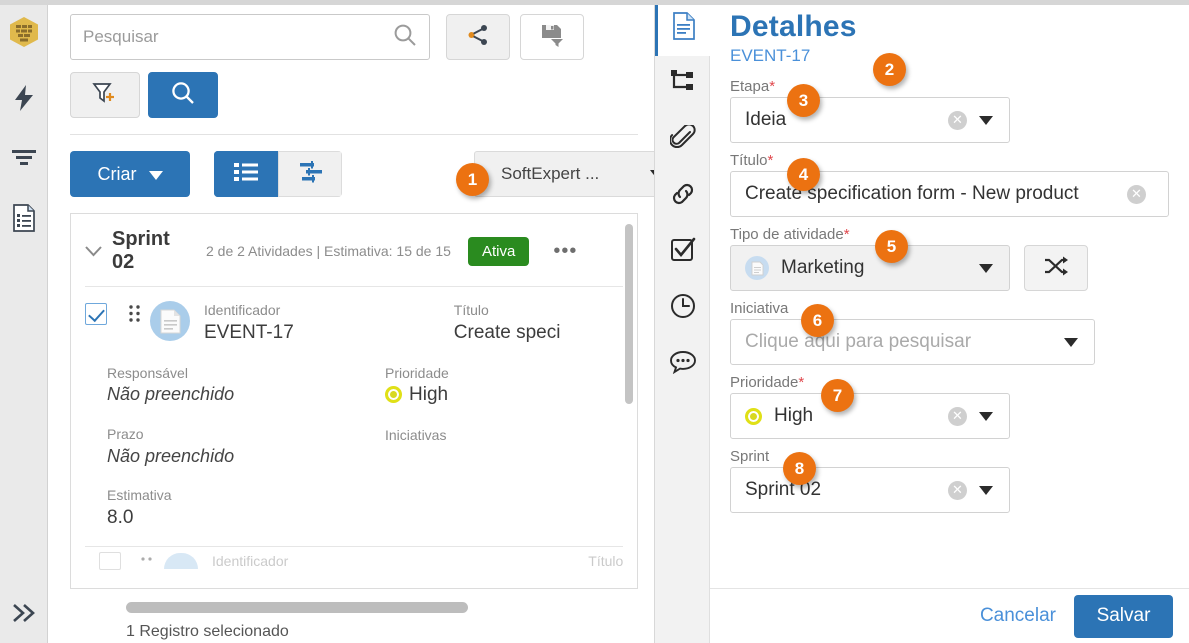 Image resolution: width=1189 pixels, height=643 pixels. What do you see at coordinates (238, 37) in the screenshot?
I see `search-input` at bounding box center [238, 37].